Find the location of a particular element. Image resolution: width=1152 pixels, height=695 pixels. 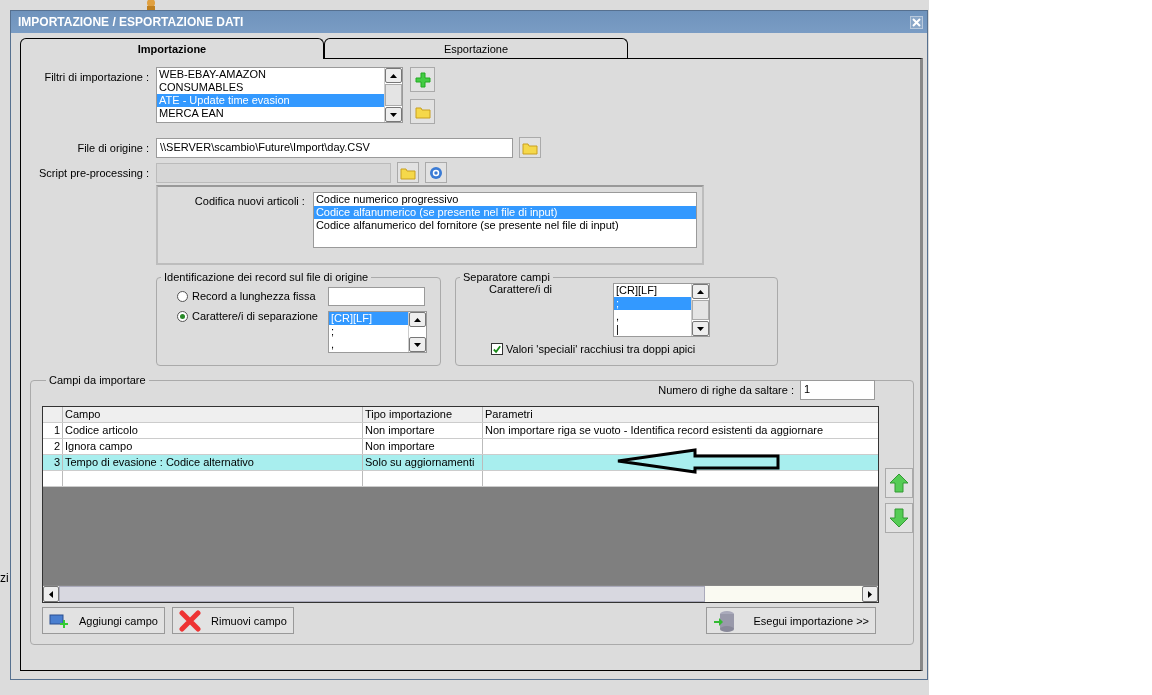

column-header: Tipo importazione is located at coordinates (423, 414).